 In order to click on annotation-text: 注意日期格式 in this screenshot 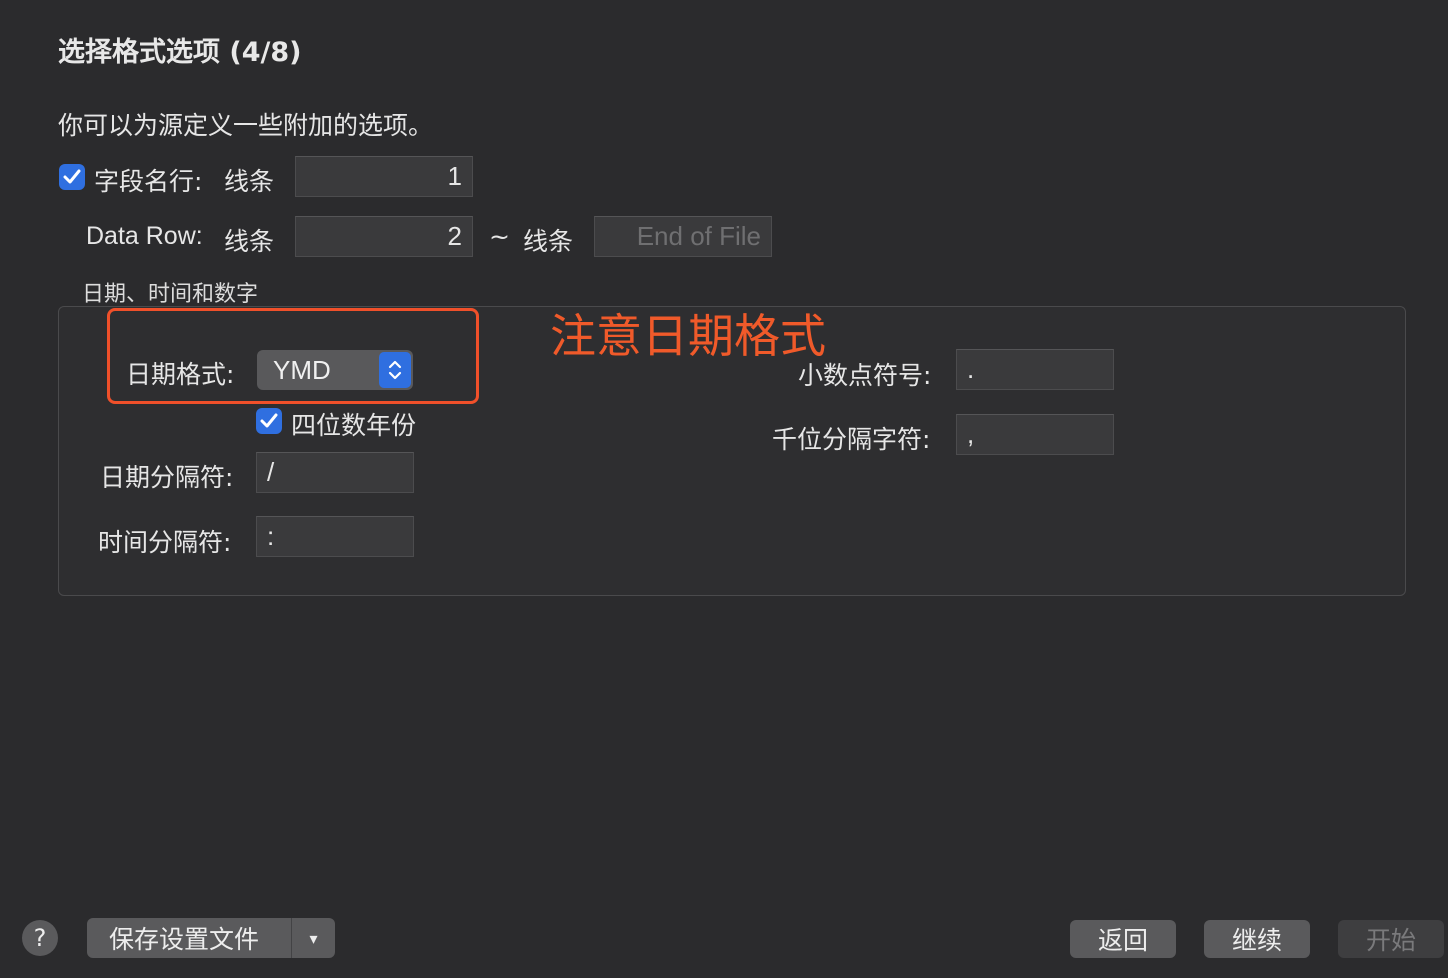, I will do `click(688, 336)`.